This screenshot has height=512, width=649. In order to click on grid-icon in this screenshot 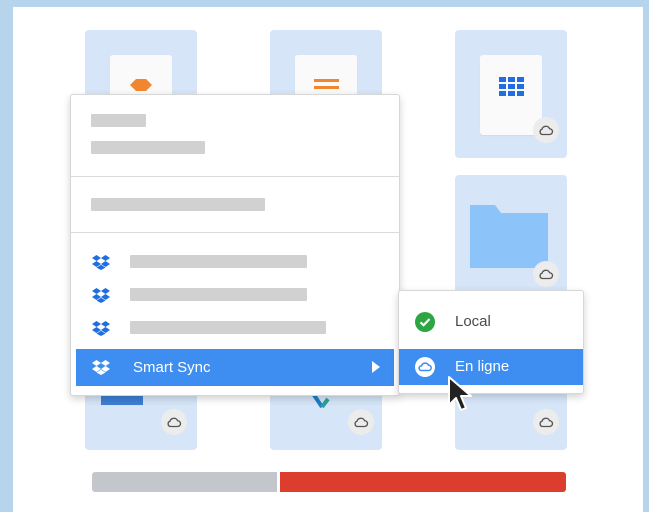, I will do `click(511, 86)`.